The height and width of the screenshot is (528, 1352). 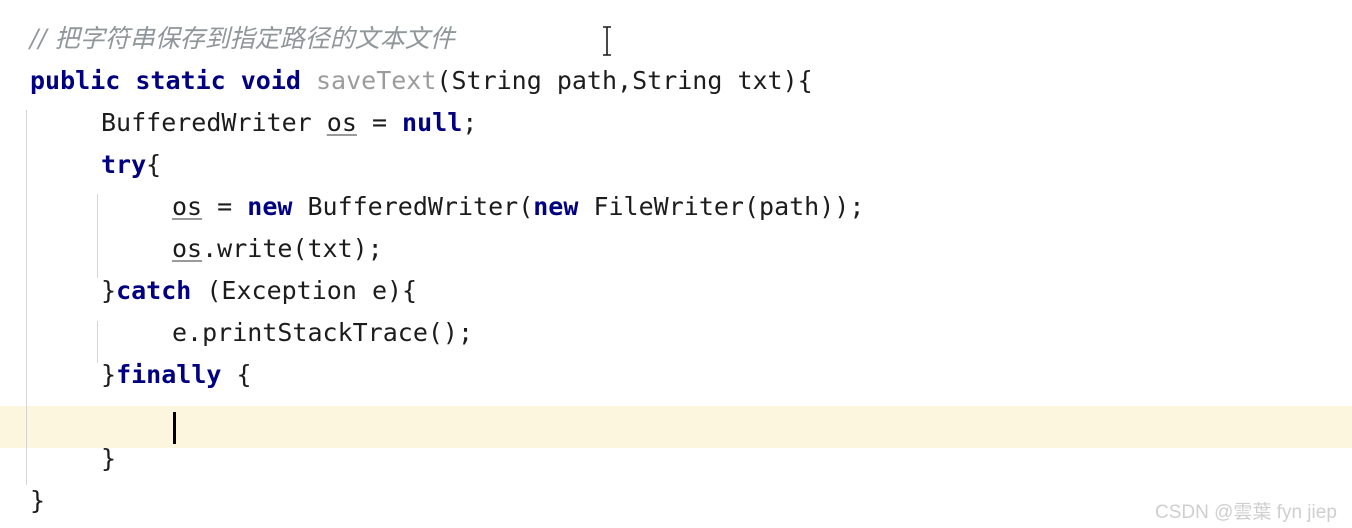 I want to click on token-keyword: null, so click(x=432, y=122).